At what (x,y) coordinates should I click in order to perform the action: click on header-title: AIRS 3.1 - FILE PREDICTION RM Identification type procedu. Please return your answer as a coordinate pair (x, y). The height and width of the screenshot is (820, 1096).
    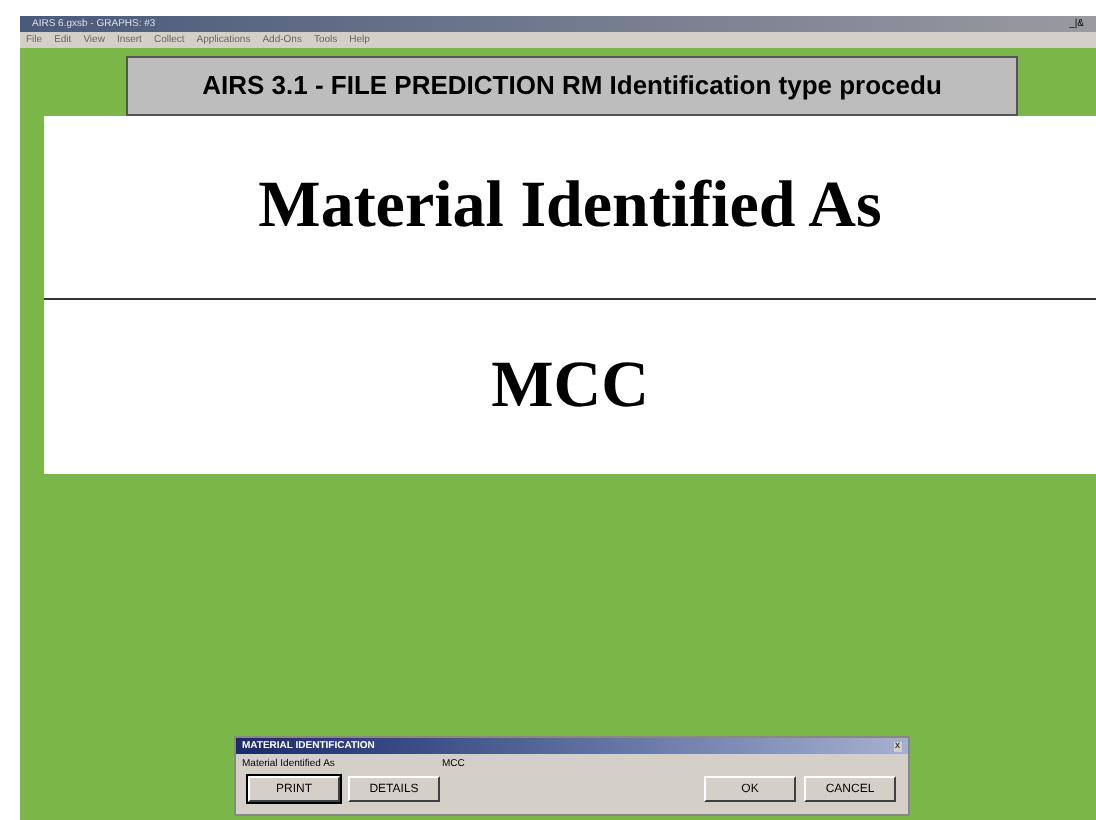
    Looking at the image, I should click on (572, 86).